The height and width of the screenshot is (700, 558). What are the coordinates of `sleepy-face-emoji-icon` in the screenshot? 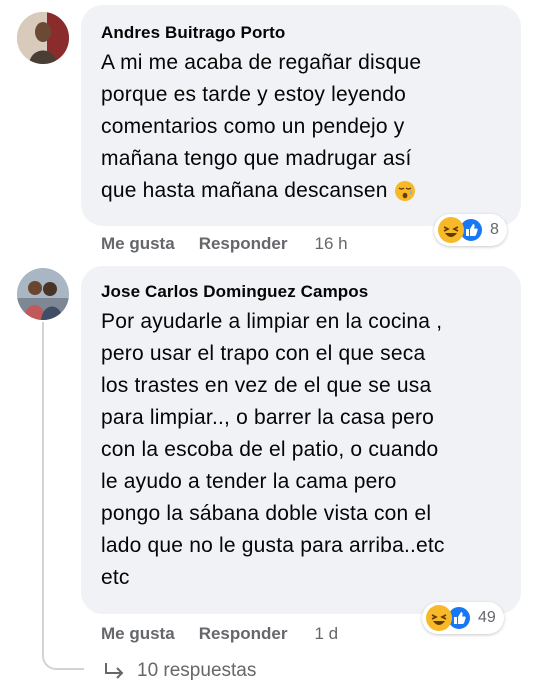 It's located at (405, 191).